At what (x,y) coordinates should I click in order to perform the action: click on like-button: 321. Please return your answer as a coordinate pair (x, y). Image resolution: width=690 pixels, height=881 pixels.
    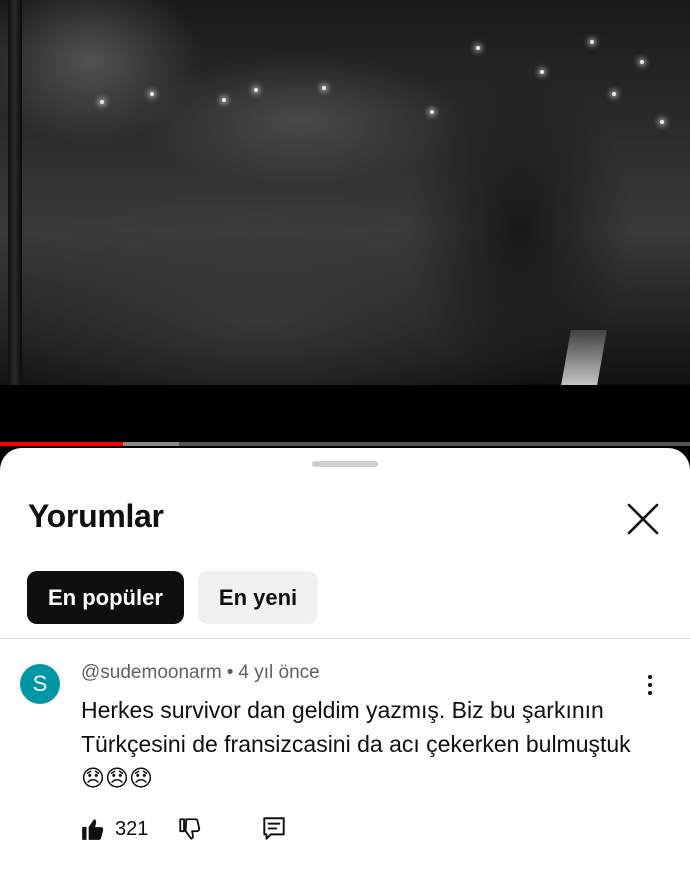
    Looking at the image, I should click on (114, 829).